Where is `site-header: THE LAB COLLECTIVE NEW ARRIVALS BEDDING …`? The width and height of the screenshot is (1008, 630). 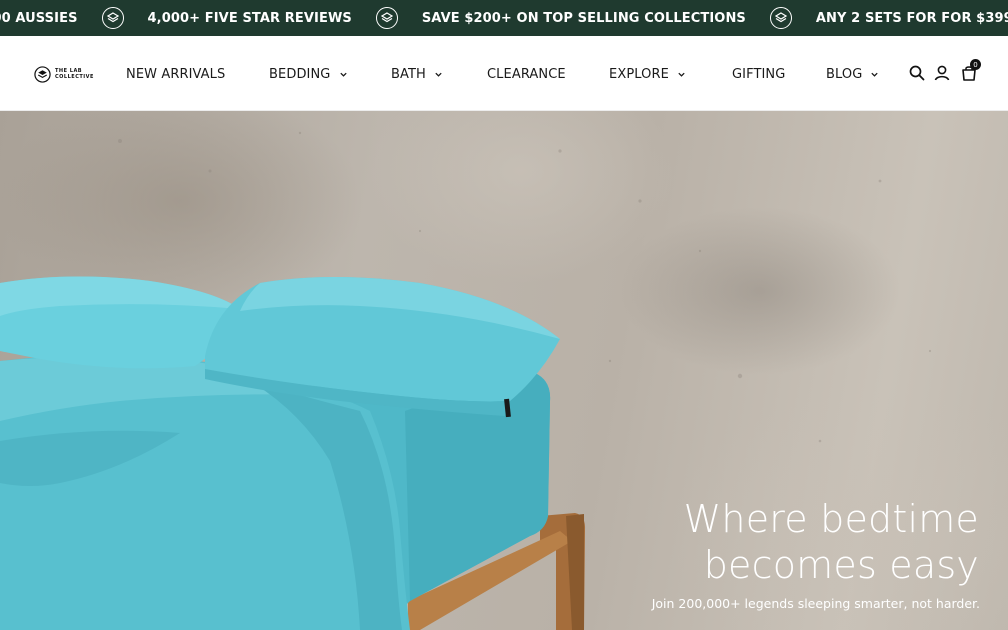 site-header: THE LAB COLLECTIVE NEW ARRIVALS BEDDING … is located at coordinates (504, 73).